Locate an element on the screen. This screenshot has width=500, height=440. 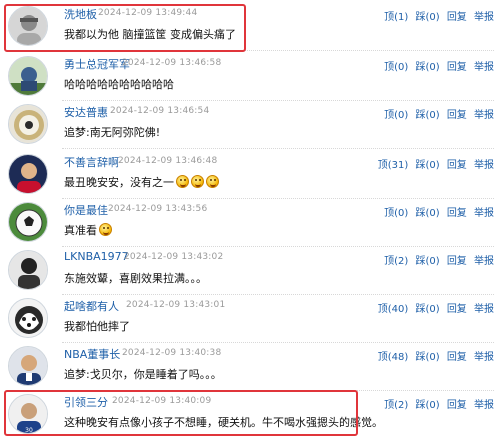
comment-author: 勇士总冠军军 is located at coordinates (97, 64).